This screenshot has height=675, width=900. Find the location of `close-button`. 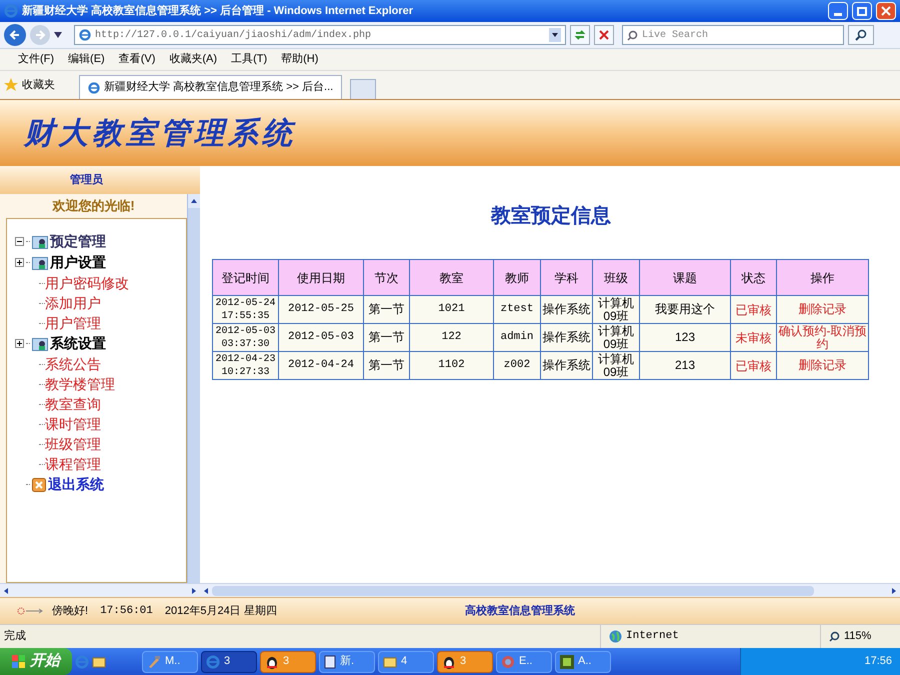

close-button is located at coordinates (886, 11).